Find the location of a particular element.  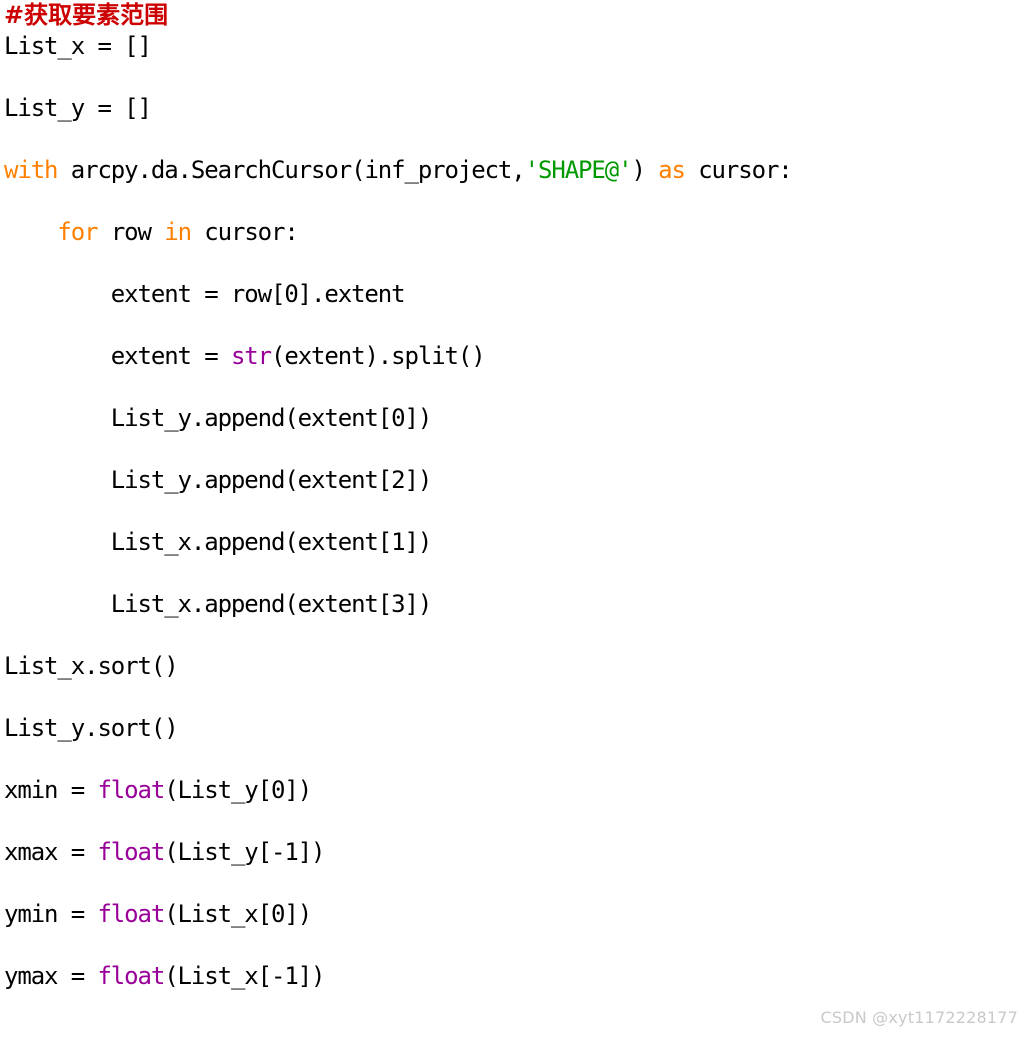

code-token-string: 'SHAPE@' is located at coordinates (578, 170).